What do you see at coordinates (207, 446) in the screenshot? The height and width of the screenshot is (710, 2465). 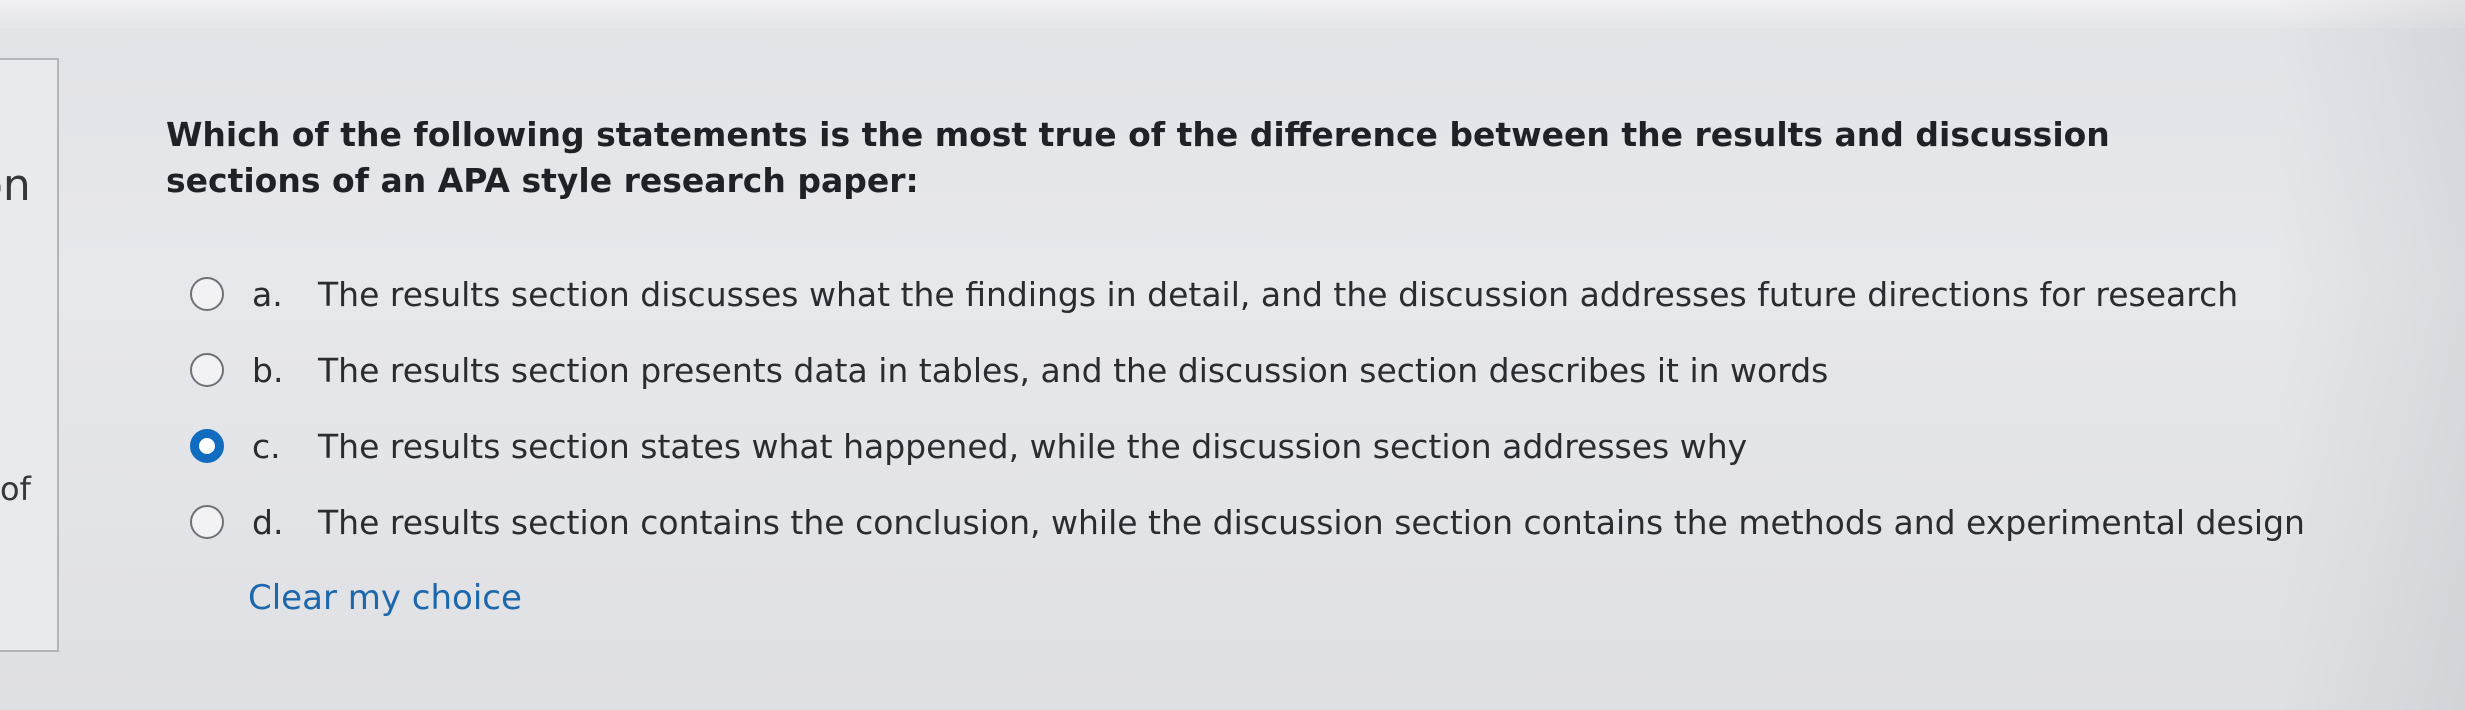 I see `radio-button-c-selected` at bounding box center [207, 446].